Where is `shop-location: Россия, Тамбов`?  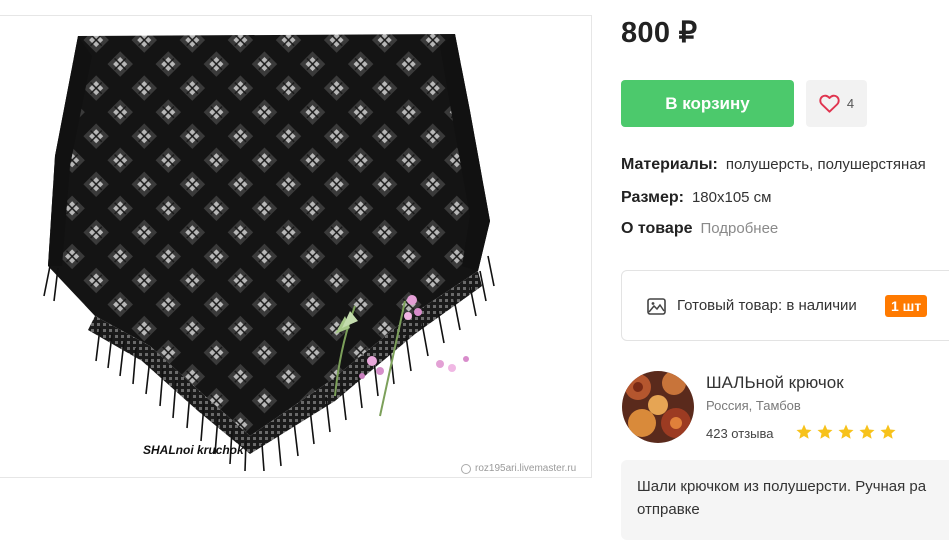
shop-location: Россия, Тамбов is located at coordinates (753, 405).